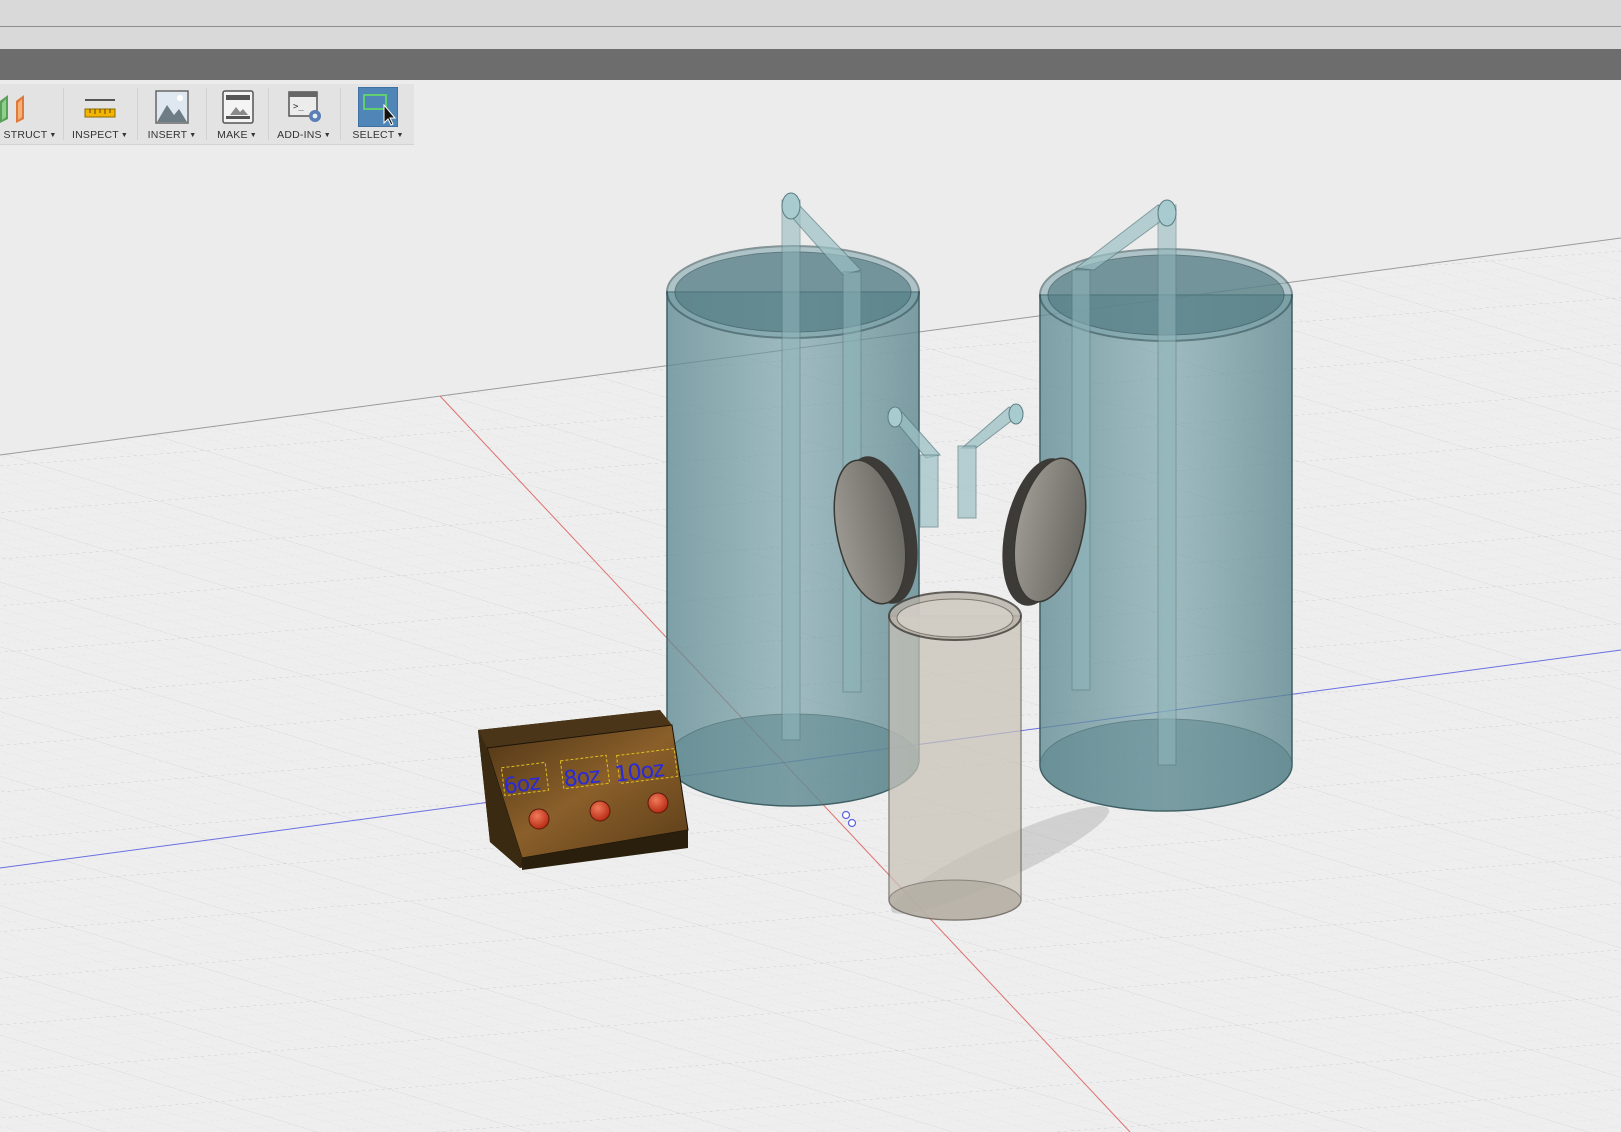 Image resolution: width=1621 pixels, height=1132 pixels. Describe the element at coordinates (12, 109) in the screenshot. I see `construct-icon` at that location.